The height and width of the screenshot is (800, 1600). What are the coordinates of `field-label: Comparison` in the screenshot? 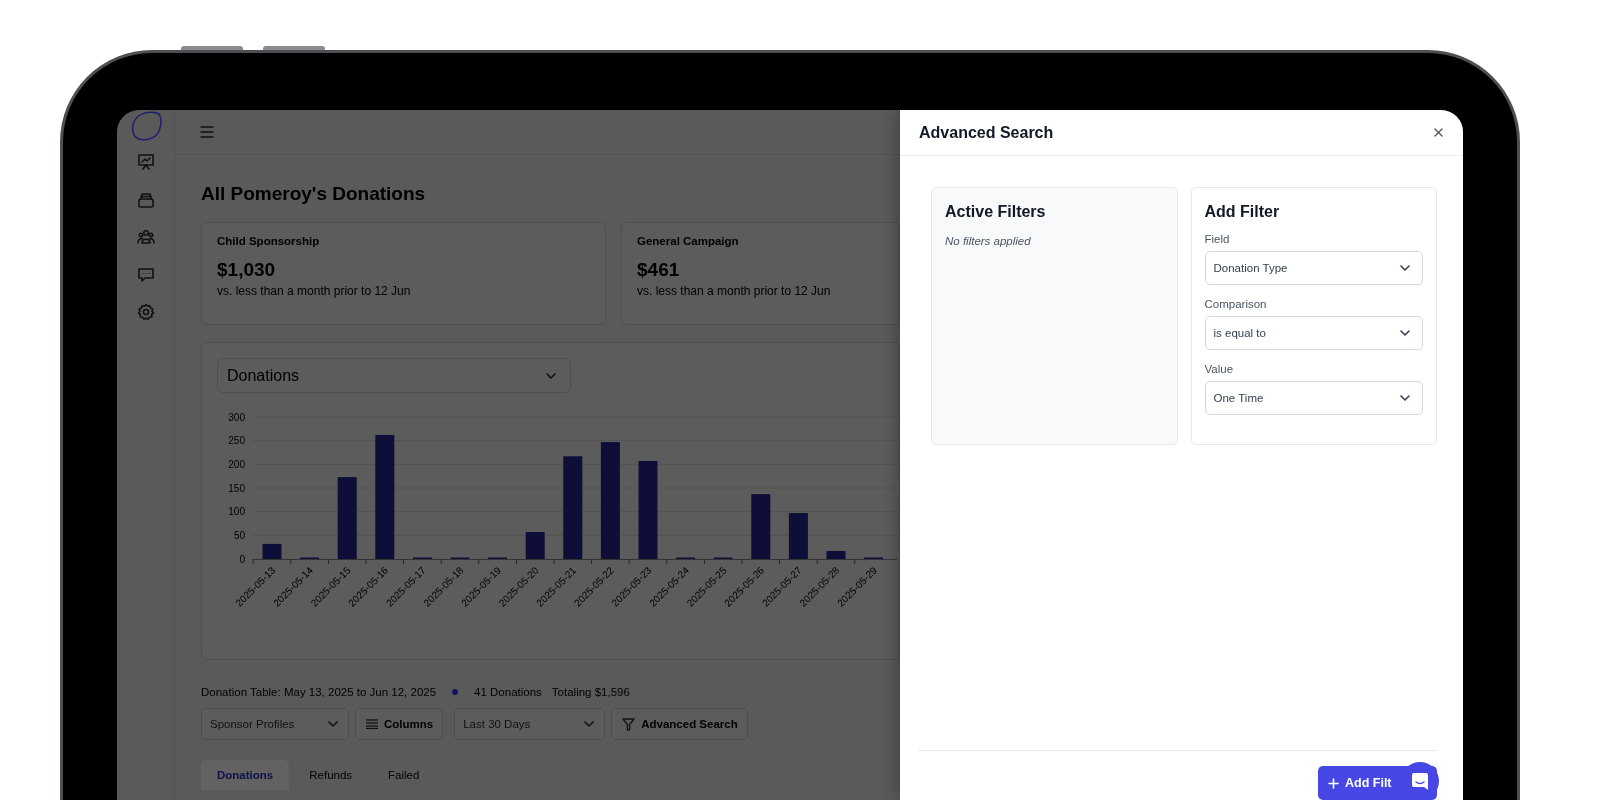 It's located at (1236, 304).